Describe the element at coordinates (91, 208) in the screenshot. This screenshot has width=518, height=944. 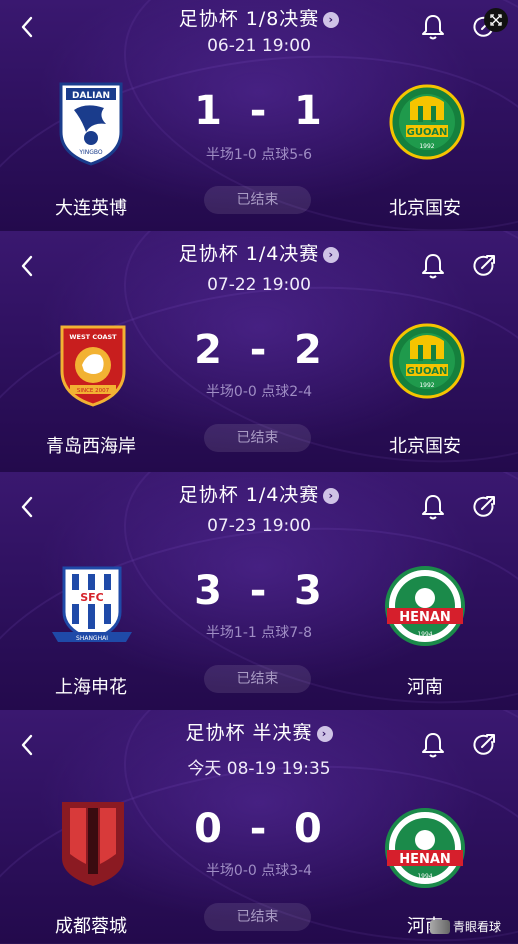
I see `home-team-name: 大连英博` at that location.